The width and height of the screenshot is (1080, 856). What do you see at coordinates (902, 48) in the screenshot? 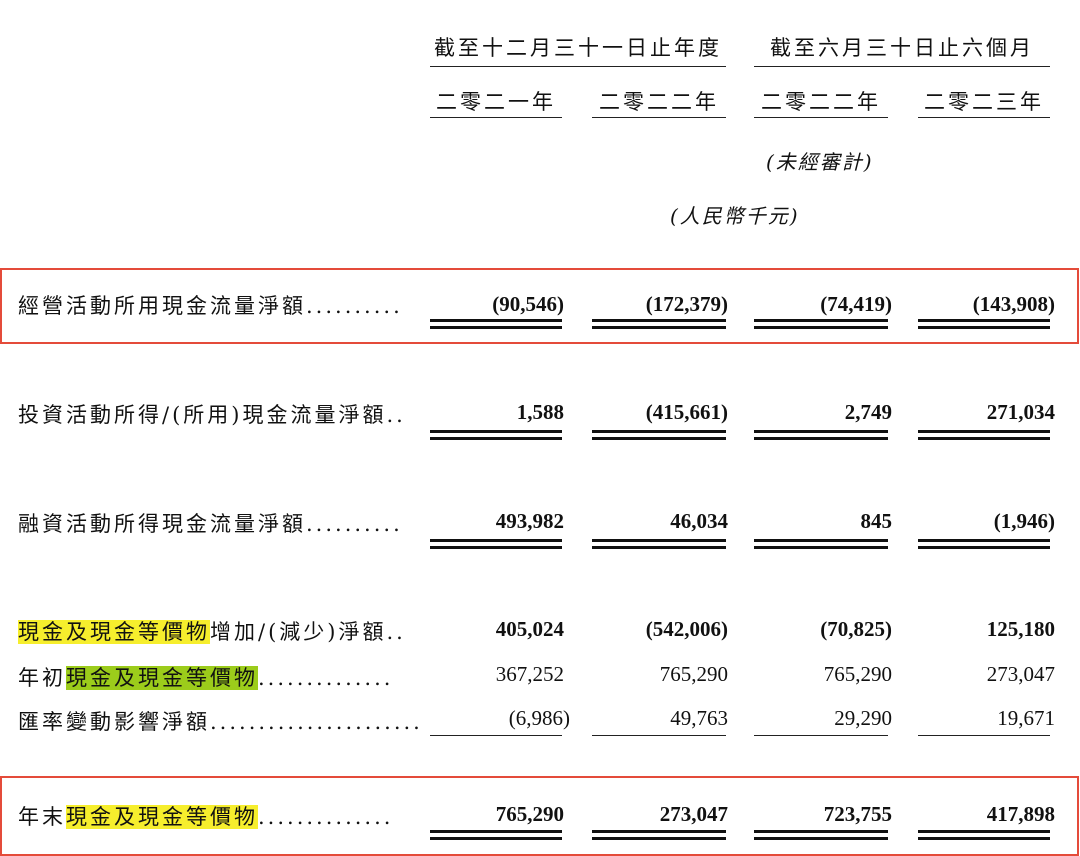
I see `header-group-halfyear: 截至六月三十日止六個月` at bounding box center [902, 48].